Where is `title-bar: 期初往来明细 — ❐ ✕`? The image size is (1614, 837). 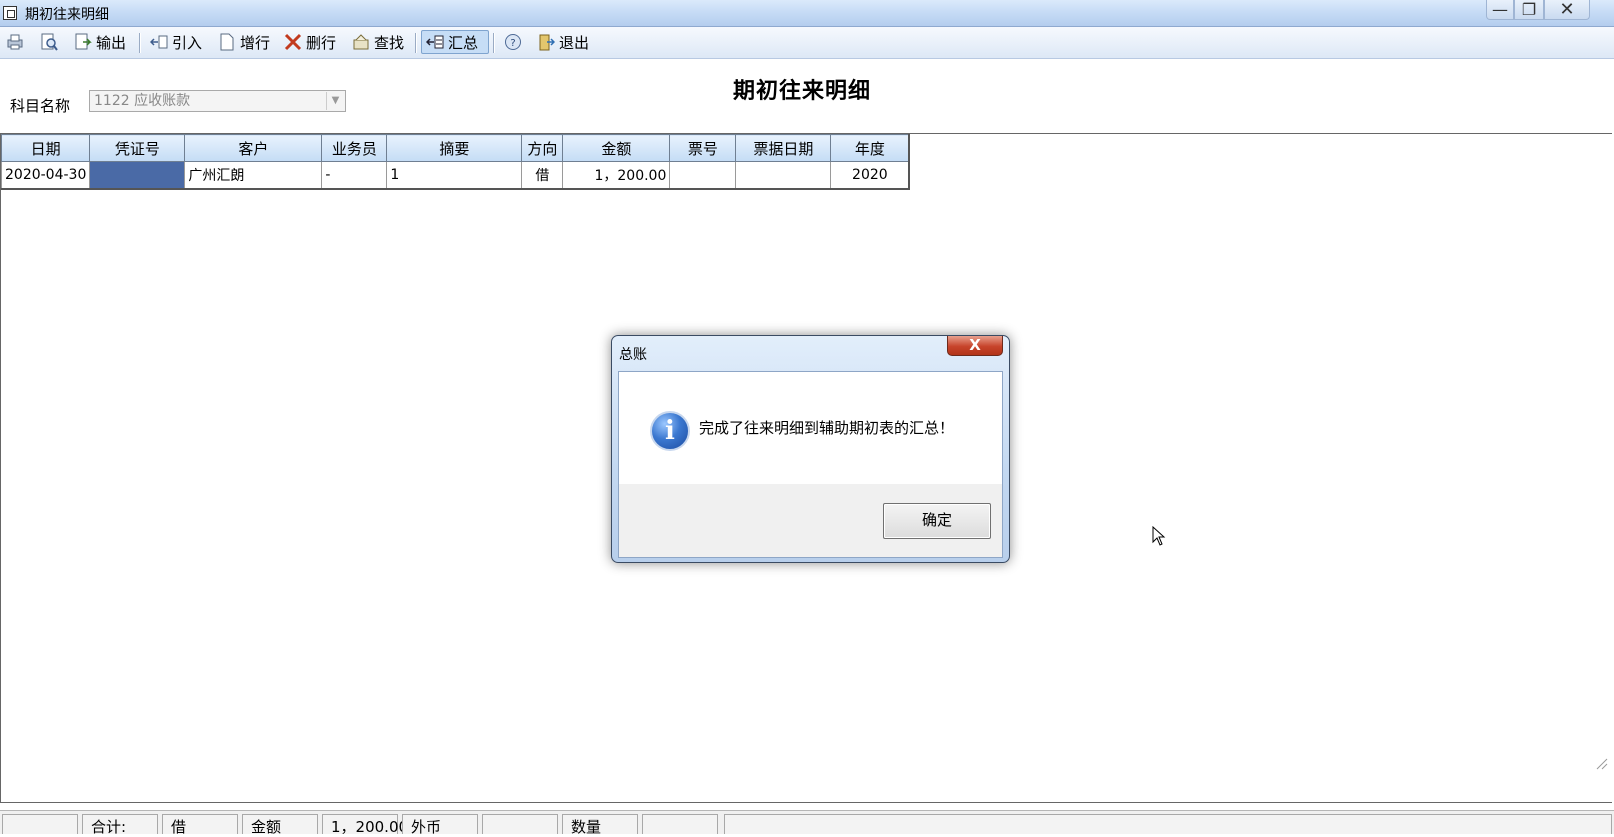
title-bar: 期初往来明细 — ❐ ✕ is located at coordinates (807, 13).